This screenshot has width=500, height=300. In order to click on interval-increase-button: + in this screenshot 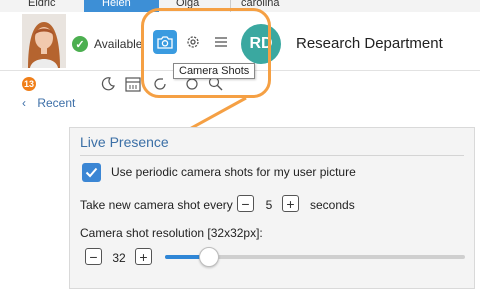, I will do `click(290, 203)`.